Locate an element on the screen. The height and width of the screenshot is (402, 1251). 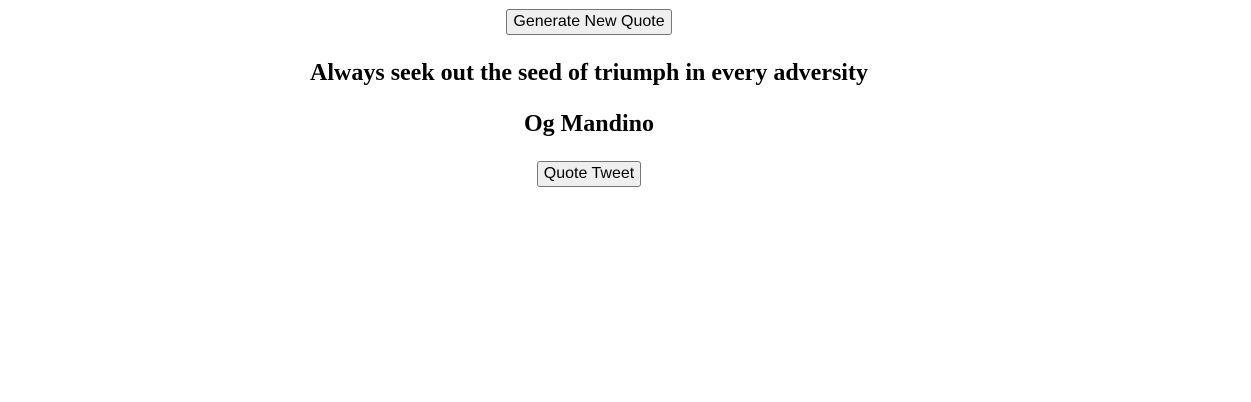
quote-tweet-button: Quote Tweet is located at coordinates (589, 174).